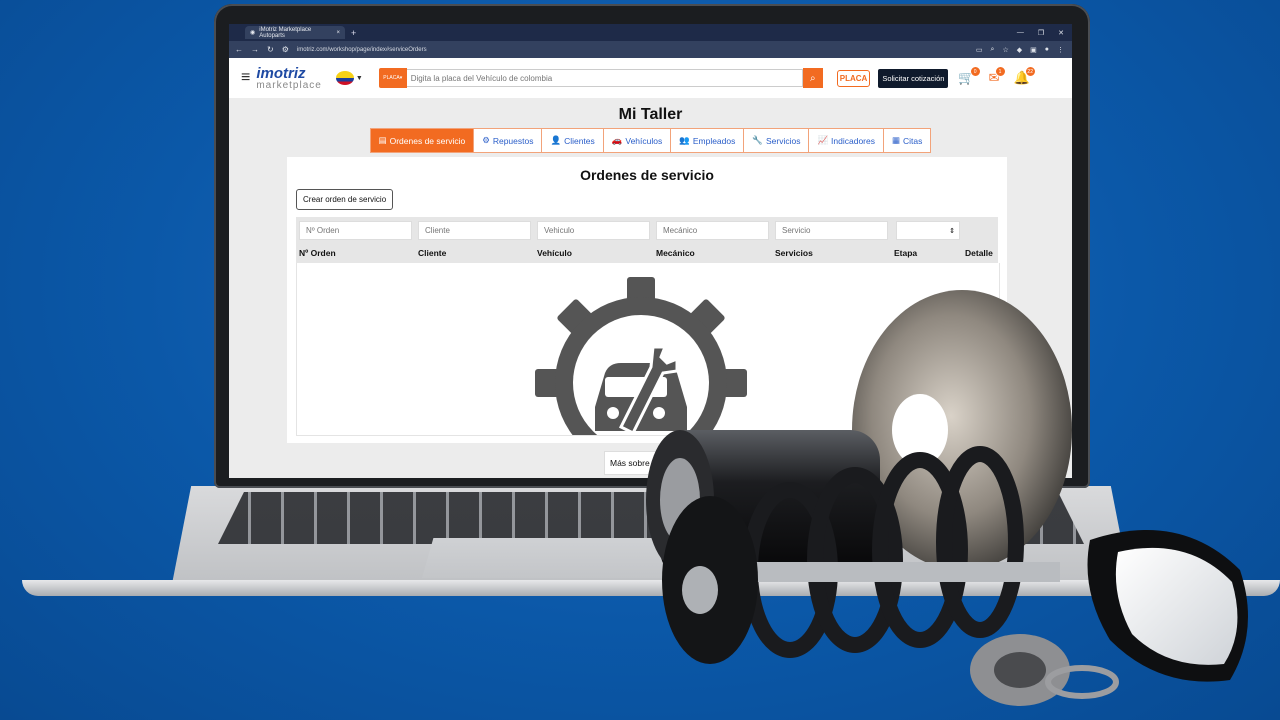  I want to click on placa-button: PLACA, so click(853, 78).